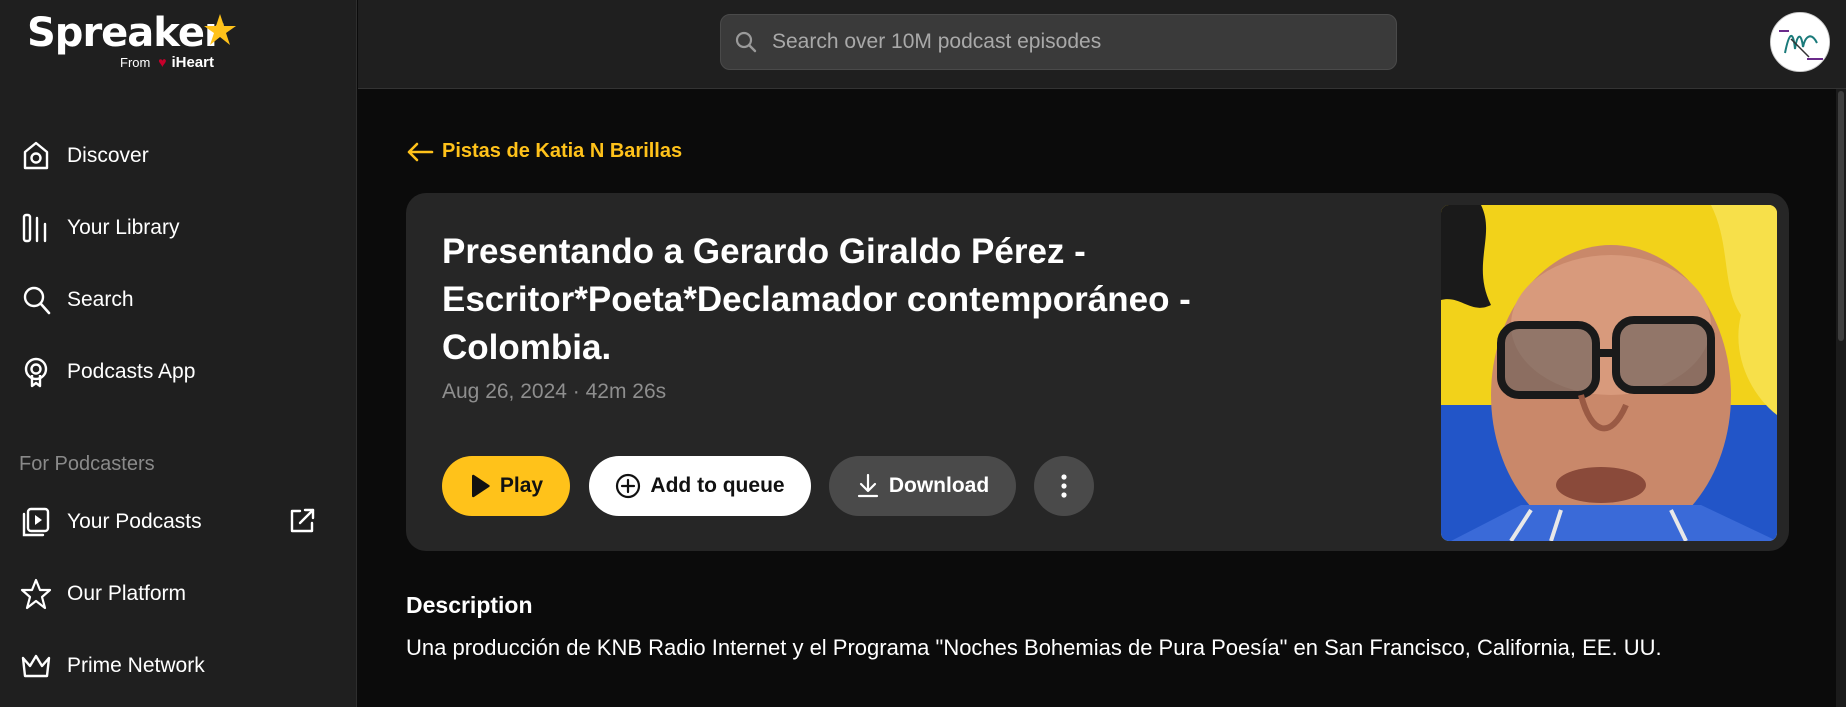 The height and width of the screenshot is (707, 1846). What do you see at coordinates (123, 227) in the screenshot?
I see `sidebar-item-label: Your Library` at bounding box center [123, 227].